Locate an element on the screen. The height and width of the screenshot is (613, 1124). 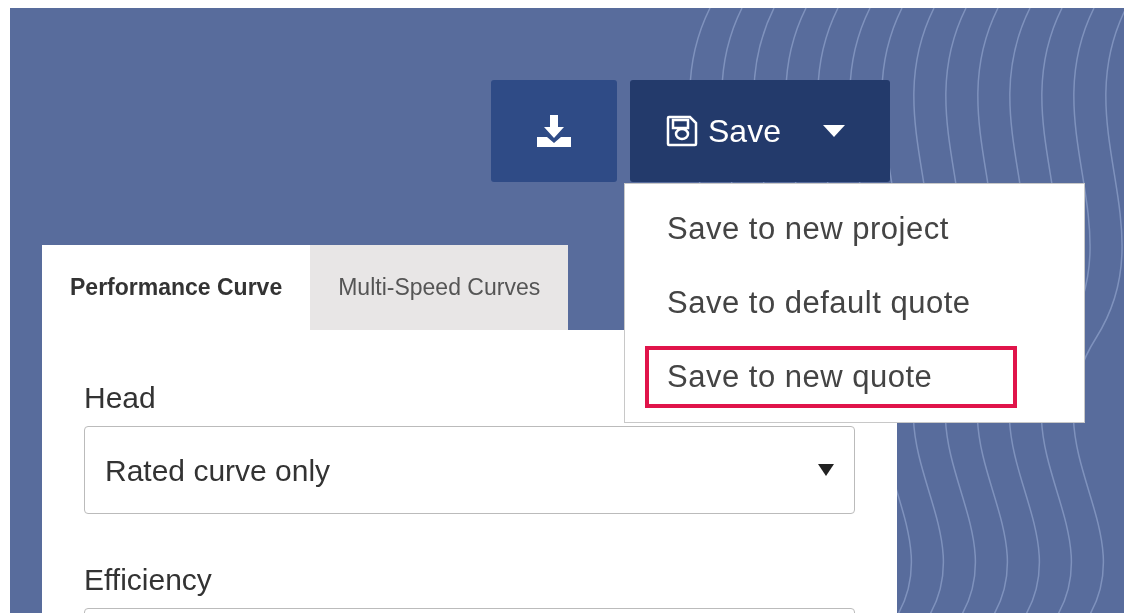
tab: Performance Curve is located at coordinates (176, 287).